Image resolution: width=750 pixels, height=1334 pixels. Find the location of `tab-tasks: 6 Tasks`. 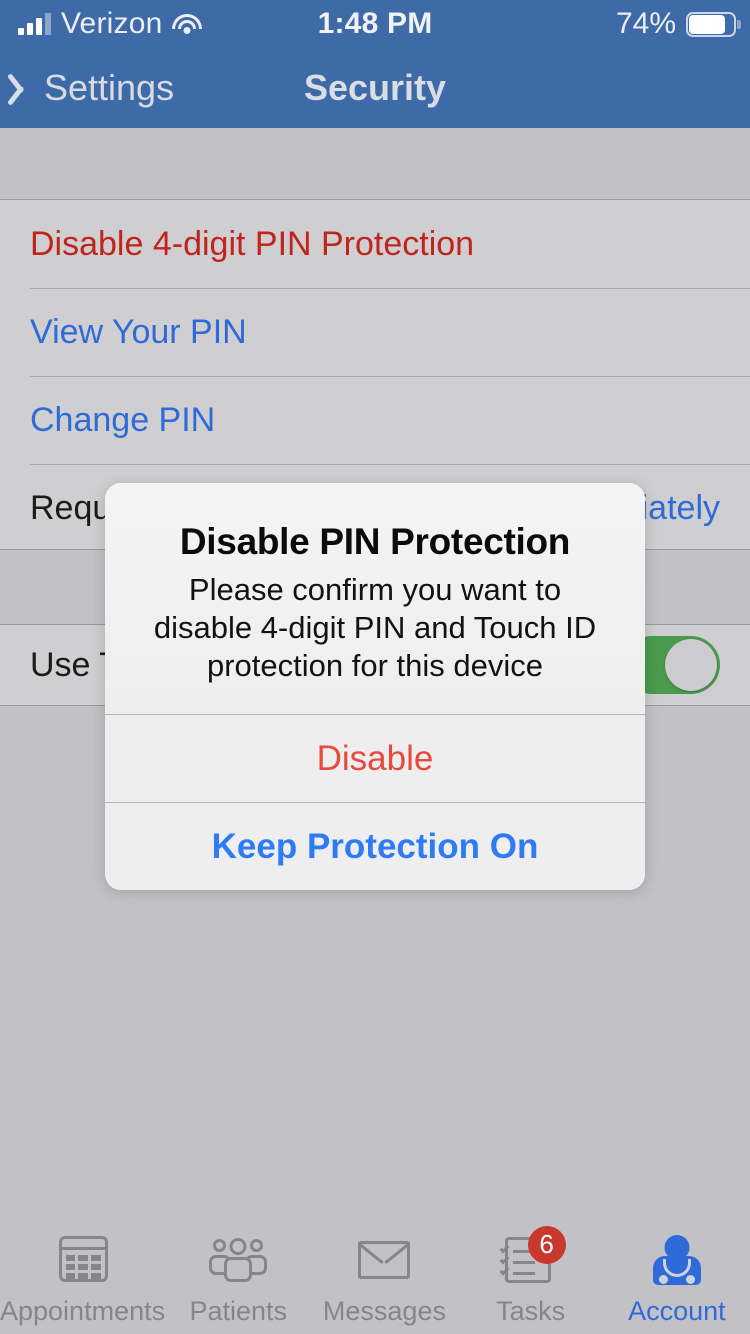

tab-tasks: 6 Tasks is located at coordinates (531, 1279).